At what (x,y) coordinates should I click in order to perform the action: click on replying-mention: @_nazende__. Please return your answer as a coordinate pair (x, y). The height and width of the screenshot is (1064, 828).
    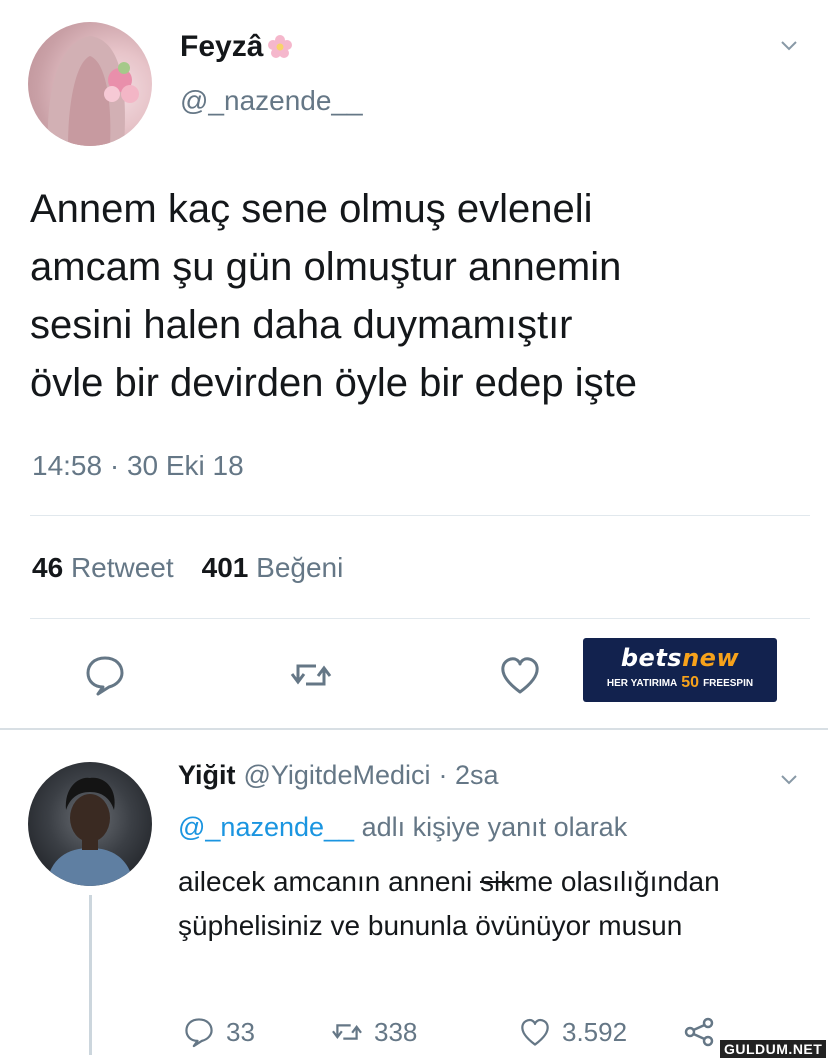
    Looking at the image, I should click on (266, 827).